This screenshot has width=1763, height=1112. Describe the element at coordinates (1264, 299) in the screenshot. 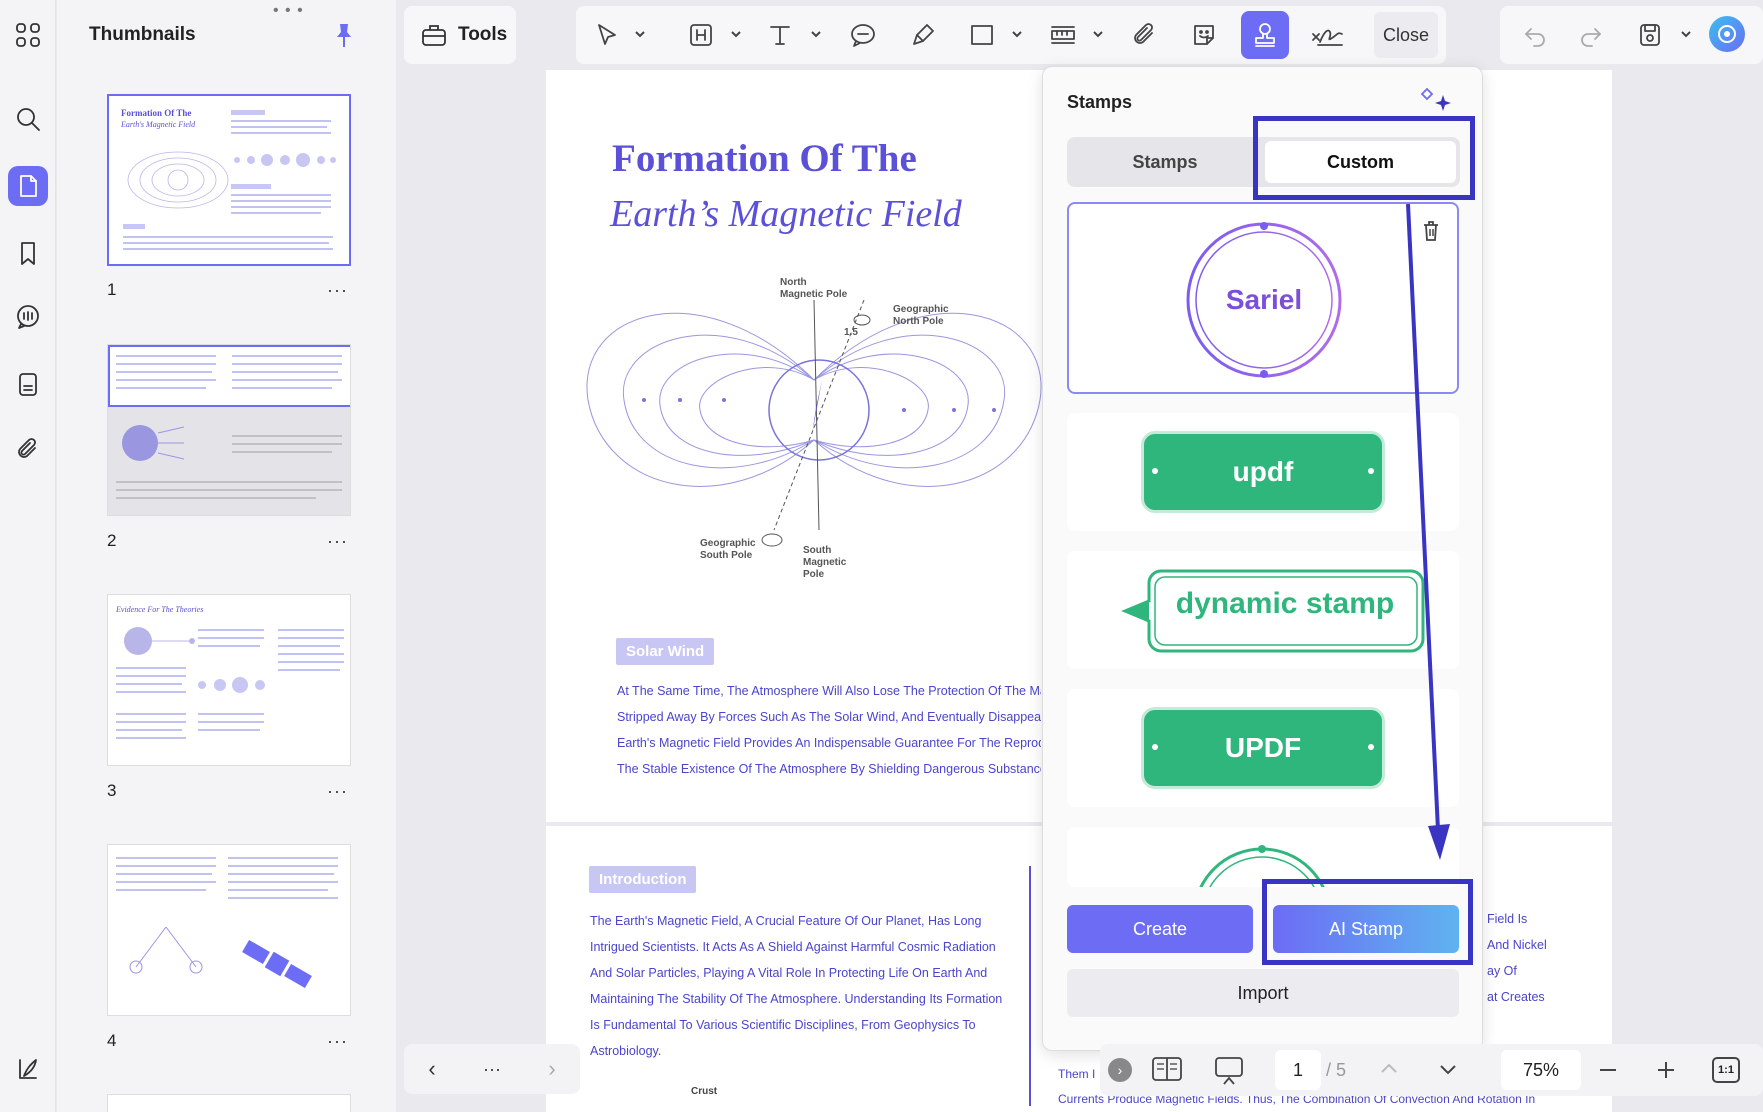

I see `stamp-text: Sariel` at that location.